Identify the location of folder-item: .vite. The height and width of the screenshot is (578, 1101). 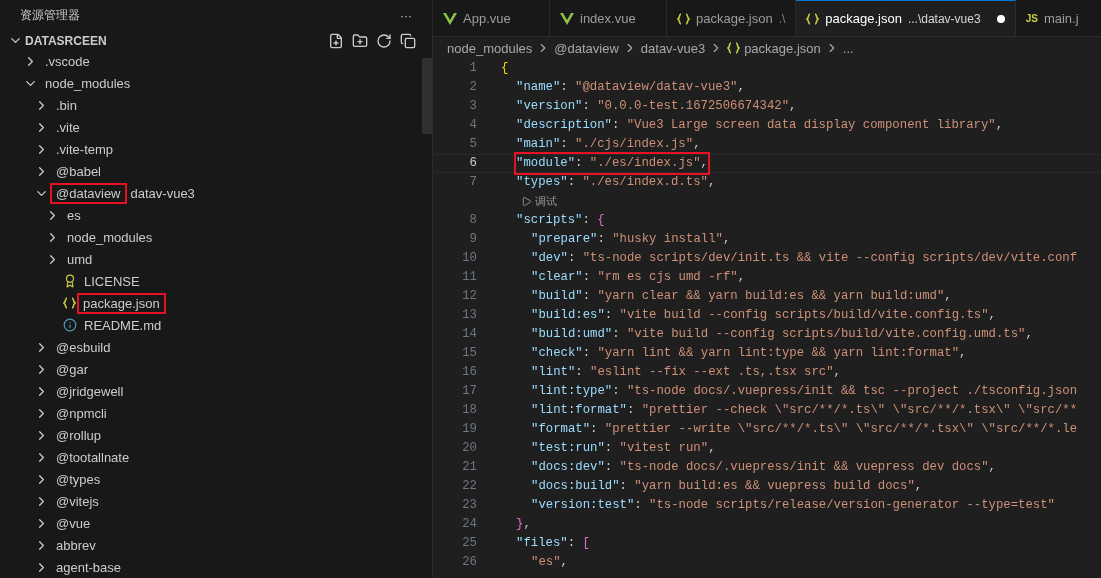
(216, 127).